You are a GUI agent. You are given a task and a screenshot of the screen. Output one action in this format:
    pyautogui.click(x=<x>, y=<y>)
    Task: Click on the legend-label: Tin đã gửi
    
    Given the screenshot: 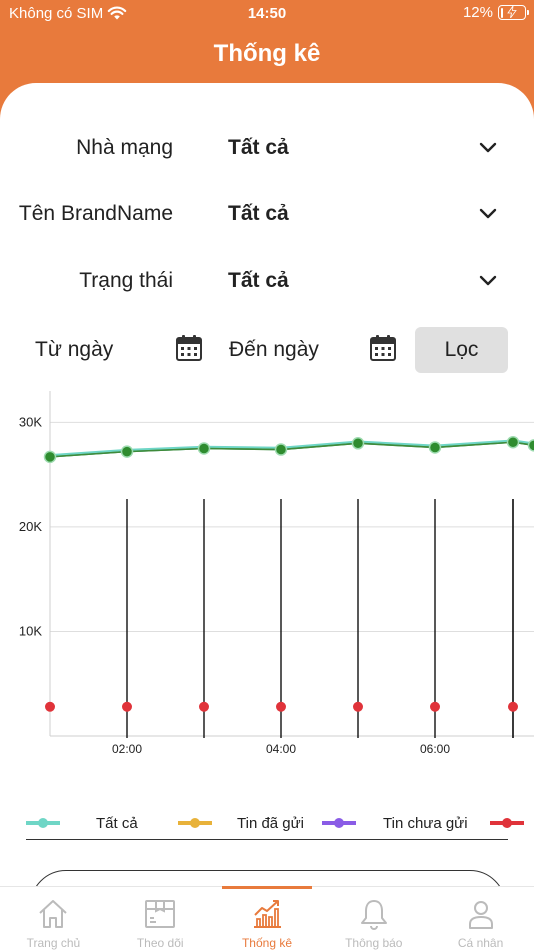 What is the action you would take?
    pyautogui.click(x=270, y=823)
    